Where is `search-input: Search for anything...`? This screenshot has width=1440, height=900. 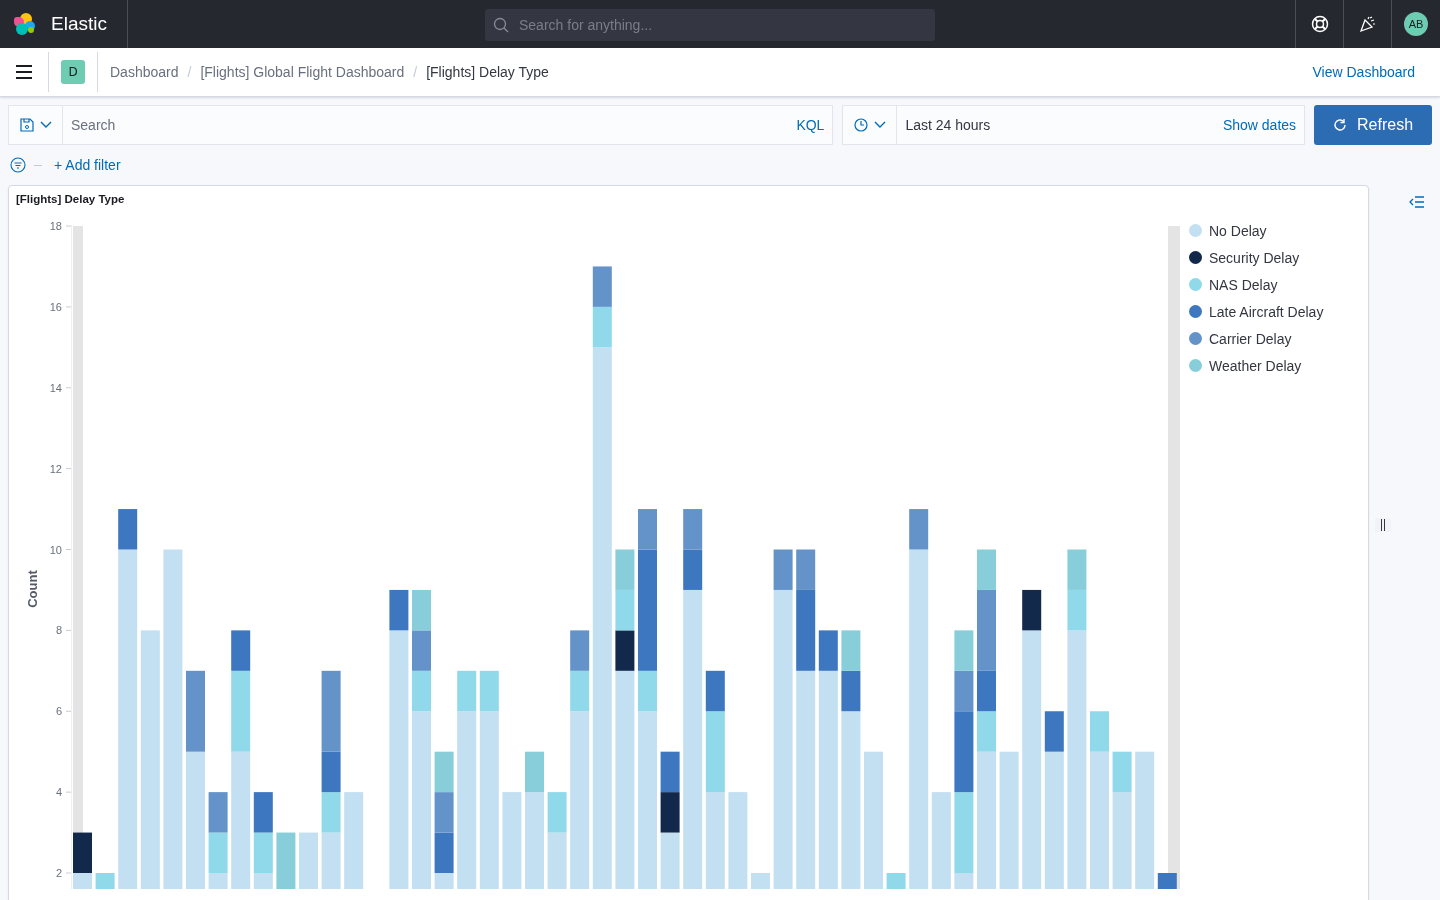 search-input: Search for anything... is located at coordinates (719, 25).